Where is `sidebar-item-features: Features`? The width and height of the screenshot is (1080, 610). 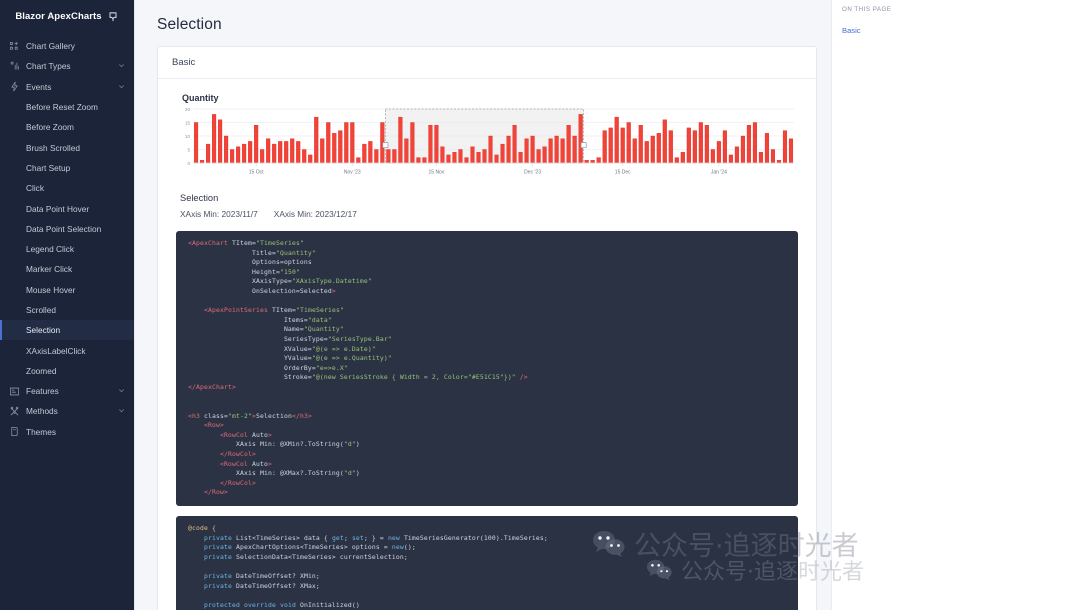 sidebar-item-features: Features is located at coordinates (67, 391).